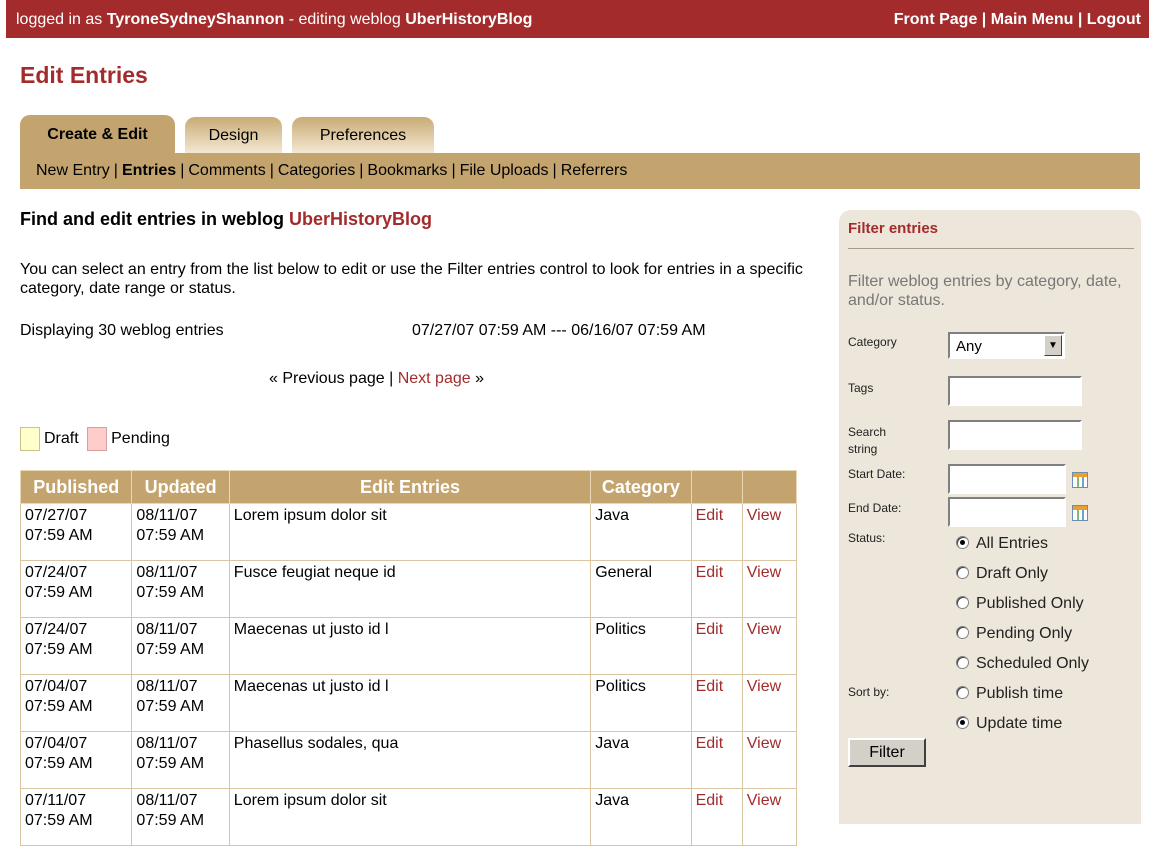 The image size is (1149, 846). Describe the element at coordinates (233, 135) in the screenshot. I see `tab-design: Design` at that location.